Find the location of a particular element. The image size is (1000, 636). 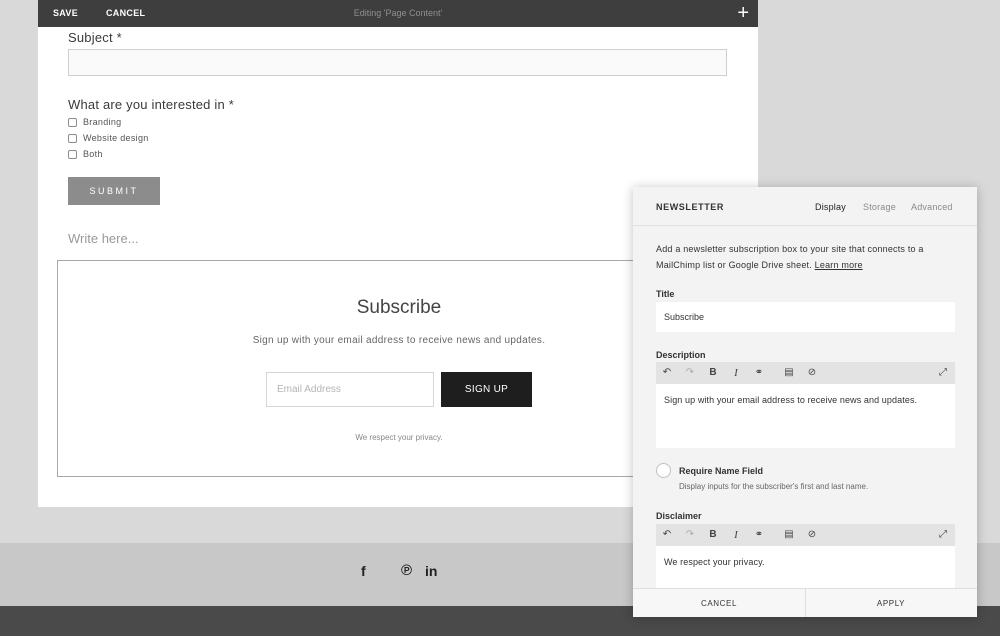

tab-storage: Storage is located at coordinates (879, 207).